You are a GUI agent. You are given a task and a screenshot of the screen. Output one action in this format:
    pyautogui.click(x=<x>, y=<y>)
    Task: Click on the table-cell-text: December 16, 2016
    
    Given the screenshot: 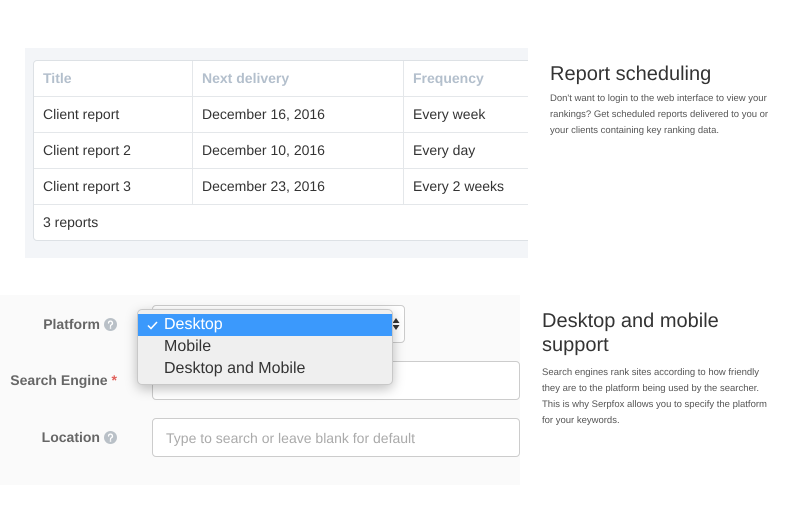 What is the action you would take?
    pyautogui.click(x=263, y=114)
    